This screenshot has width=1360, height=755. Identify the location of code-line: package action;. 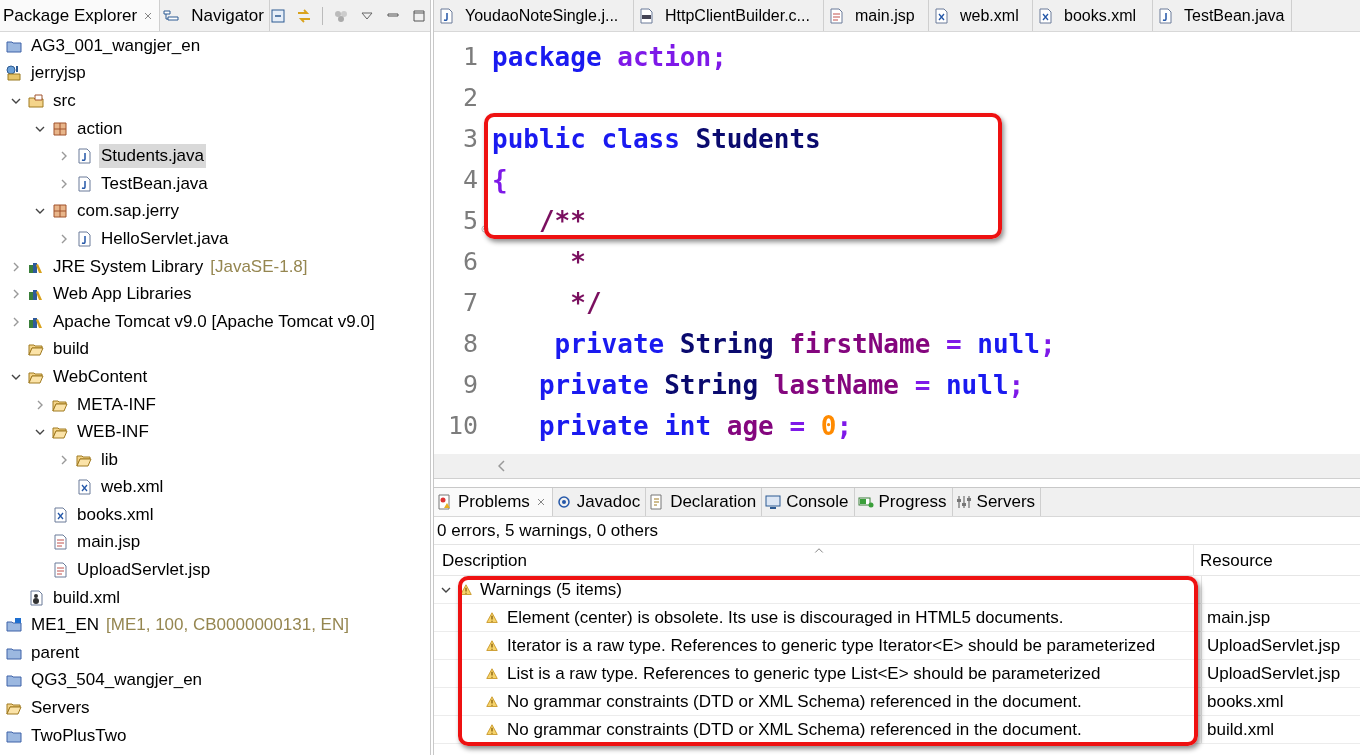
(609, 56).